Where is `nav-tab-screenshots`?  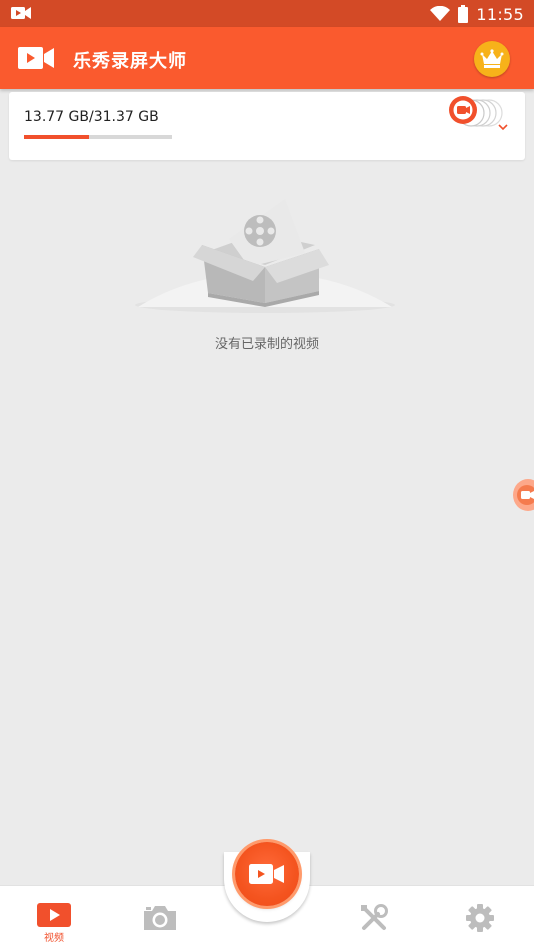 nav-tab-screenshots is located at coordinates (160, 918).